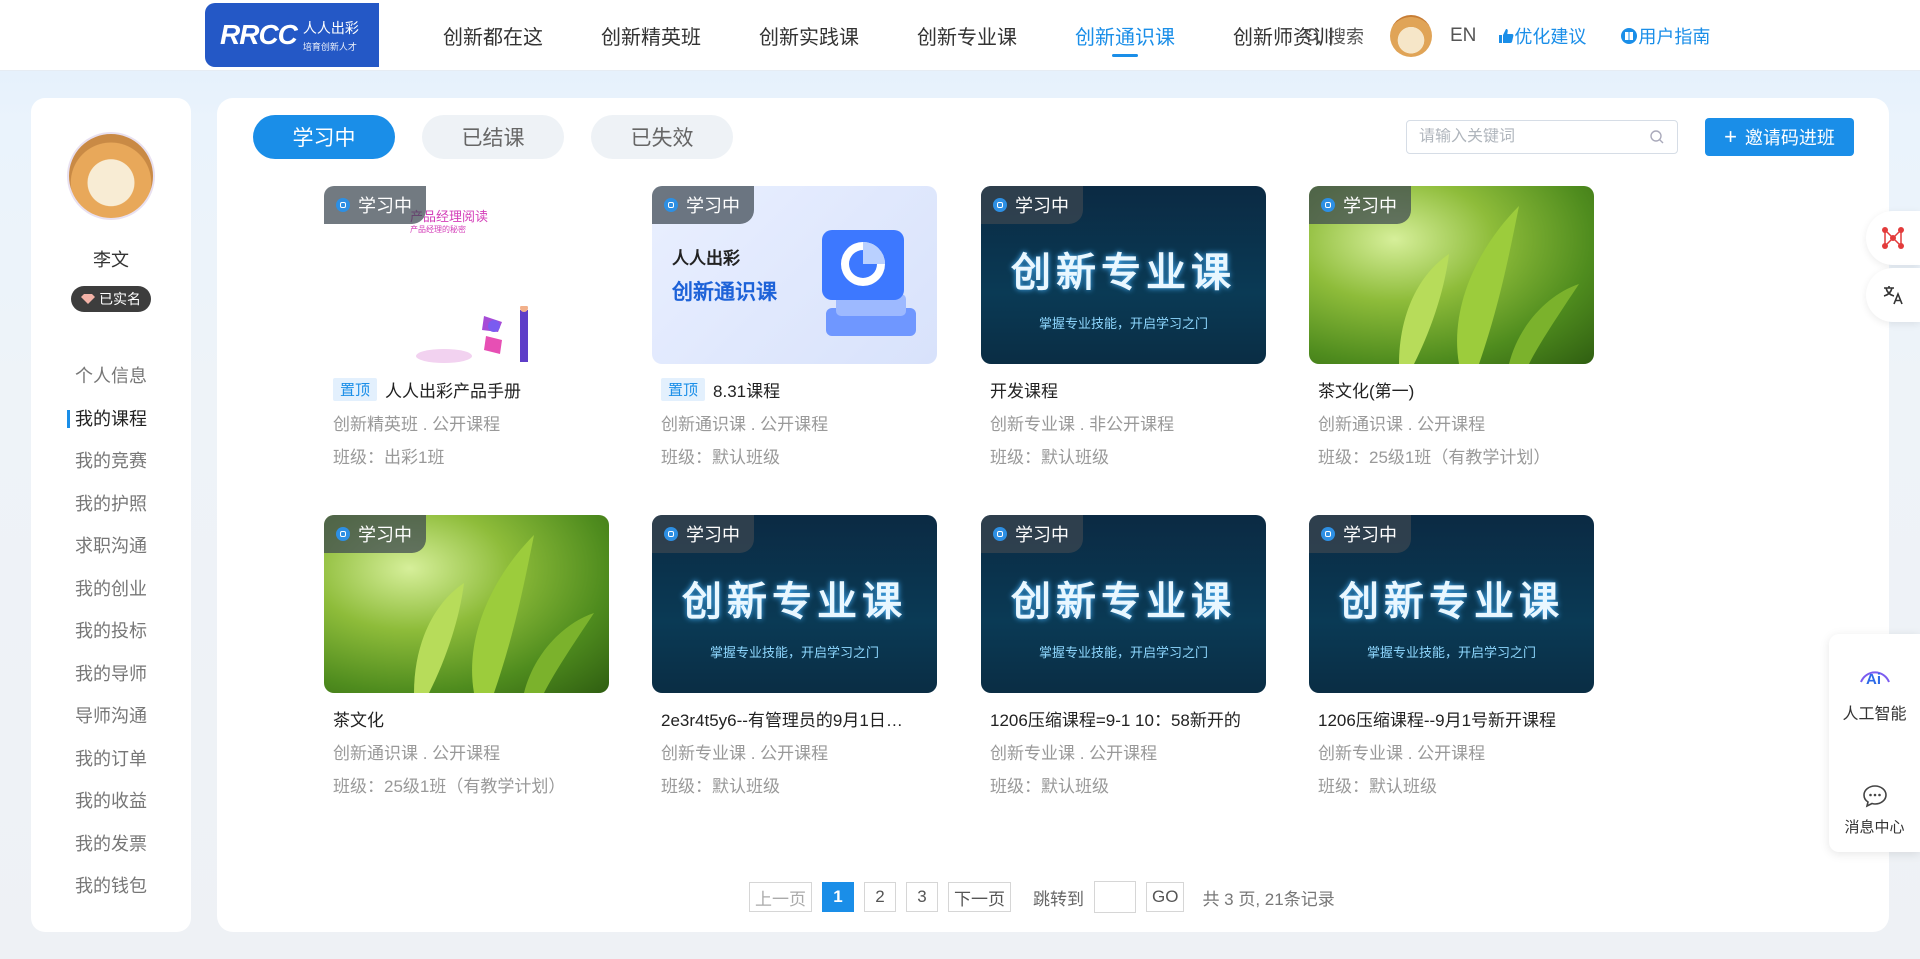 Image resolution: width=1920 pixels, height=959 pixels. What do you see at coordinates (111, 460) in the screenshot?
I see `sidebar-item-my-competitions: 我的竞赛` at bounding box center [111, 460].